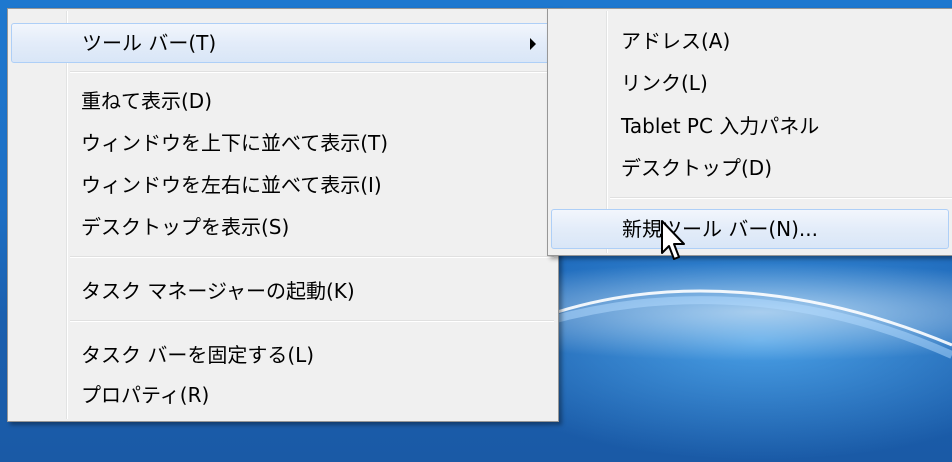 The height and width of the screenshot is (462, 952). What do you see at coordinates (750, 83) in the screenshot?
I see `submenu-item-links: リンク(L)` at bounding box center [750, 83].